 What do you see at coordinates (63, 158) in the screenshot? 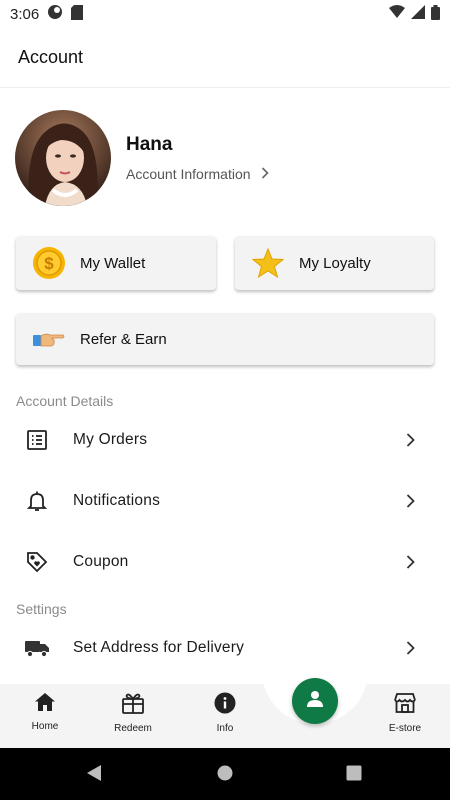
I see `avatar` at bounding box center [63, 158].